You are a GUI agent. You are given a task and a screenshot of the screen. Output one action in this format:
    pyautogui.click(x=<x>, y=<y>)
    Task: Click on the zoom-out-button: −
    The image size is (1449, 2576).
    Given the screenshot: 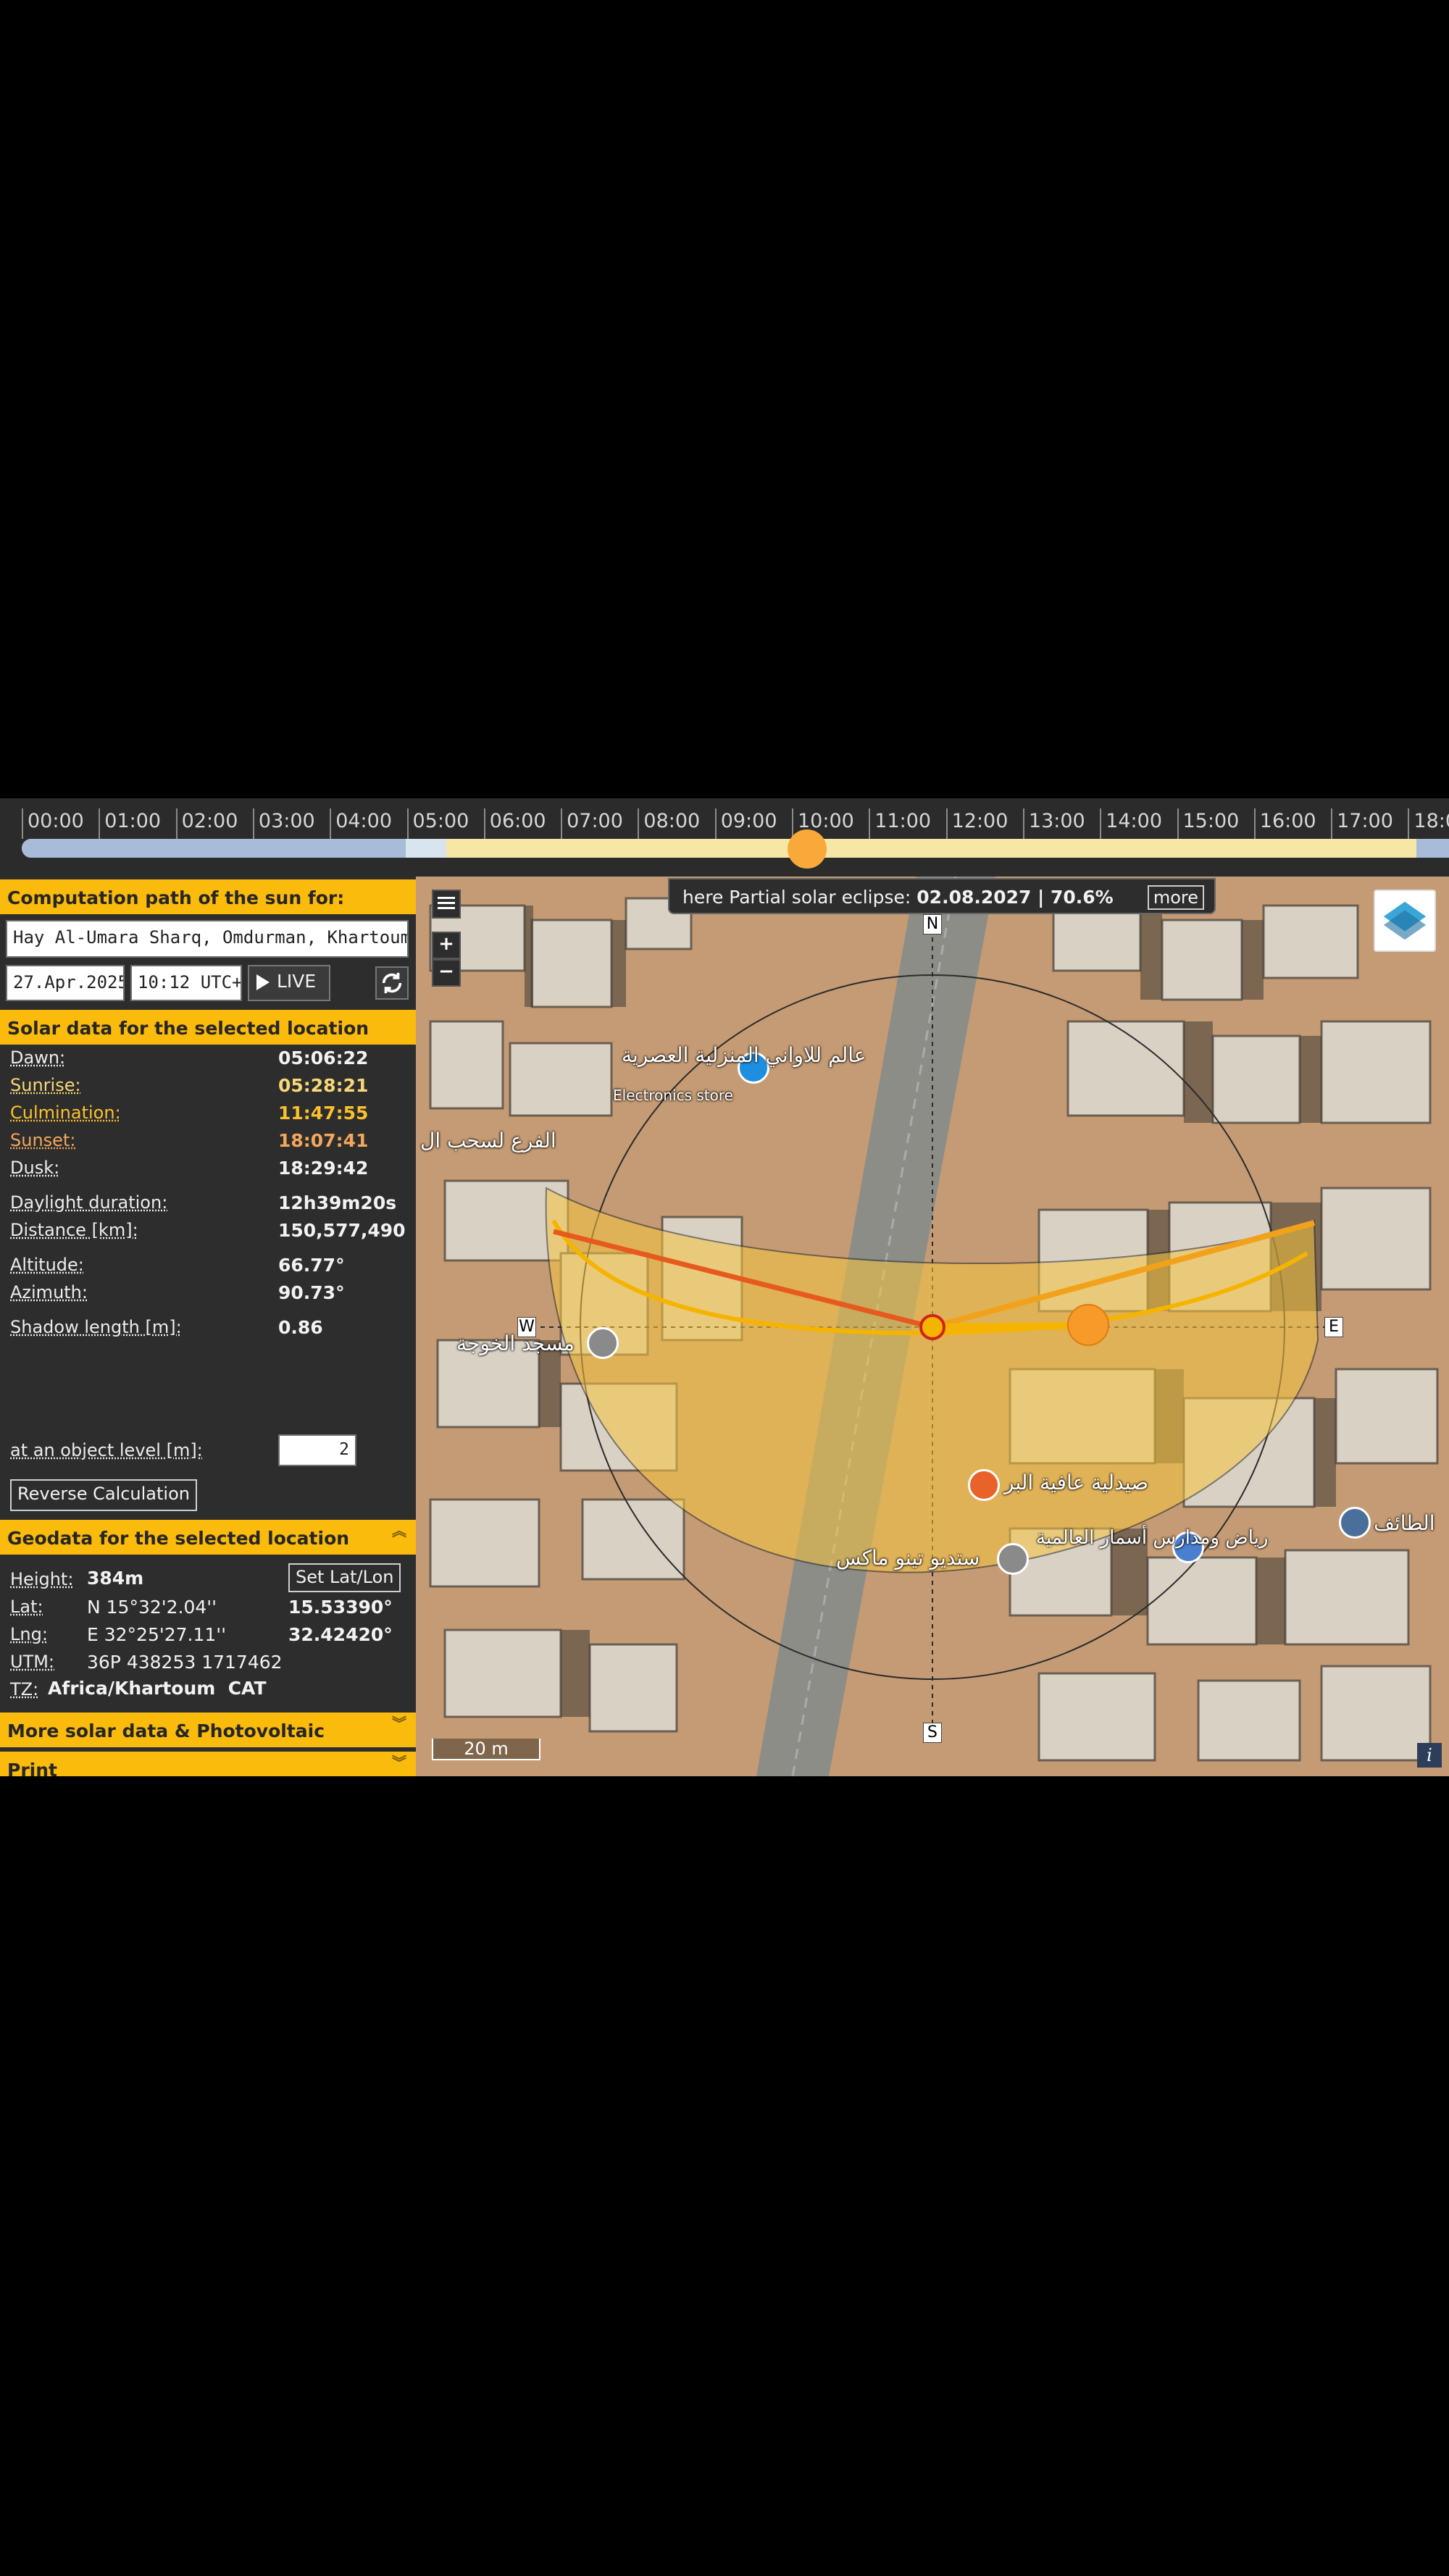 What is the action you would take?
    pyautogui.click(x=446, y=973)
    